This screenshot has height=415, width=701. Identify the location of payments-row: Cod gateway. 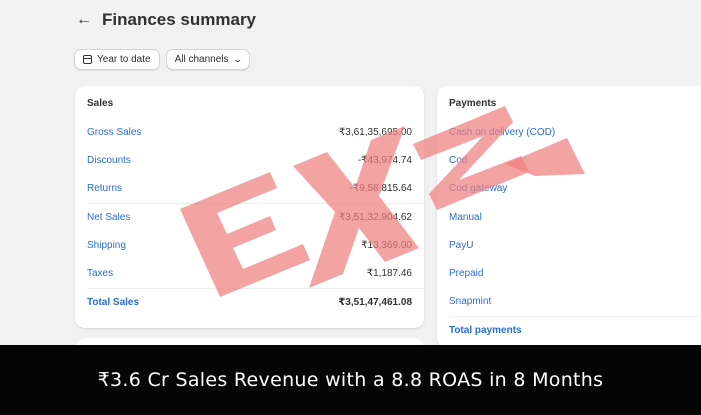
(575, 188).